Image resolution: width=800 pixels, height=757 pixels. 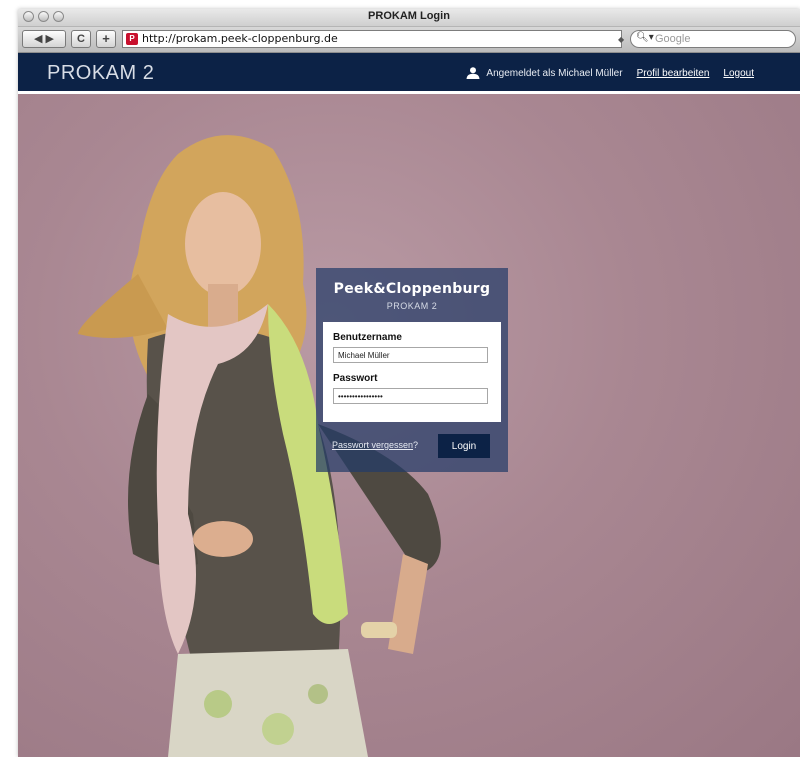 What do you see at coordinates (240, 38) in the screenshot?
I see `url-text: http://prokam.peek-cloppenburg.de` at bounding box center [240, 38].